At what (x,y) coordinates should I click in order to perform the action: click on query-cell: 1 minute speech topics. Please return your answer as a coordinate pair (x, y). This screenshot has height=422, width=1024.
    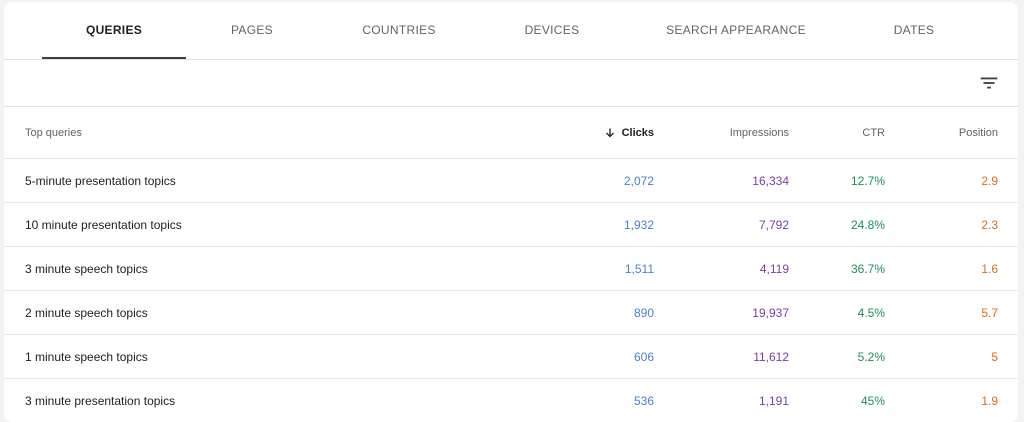
    Looking at the image, I should click on (86, 356).